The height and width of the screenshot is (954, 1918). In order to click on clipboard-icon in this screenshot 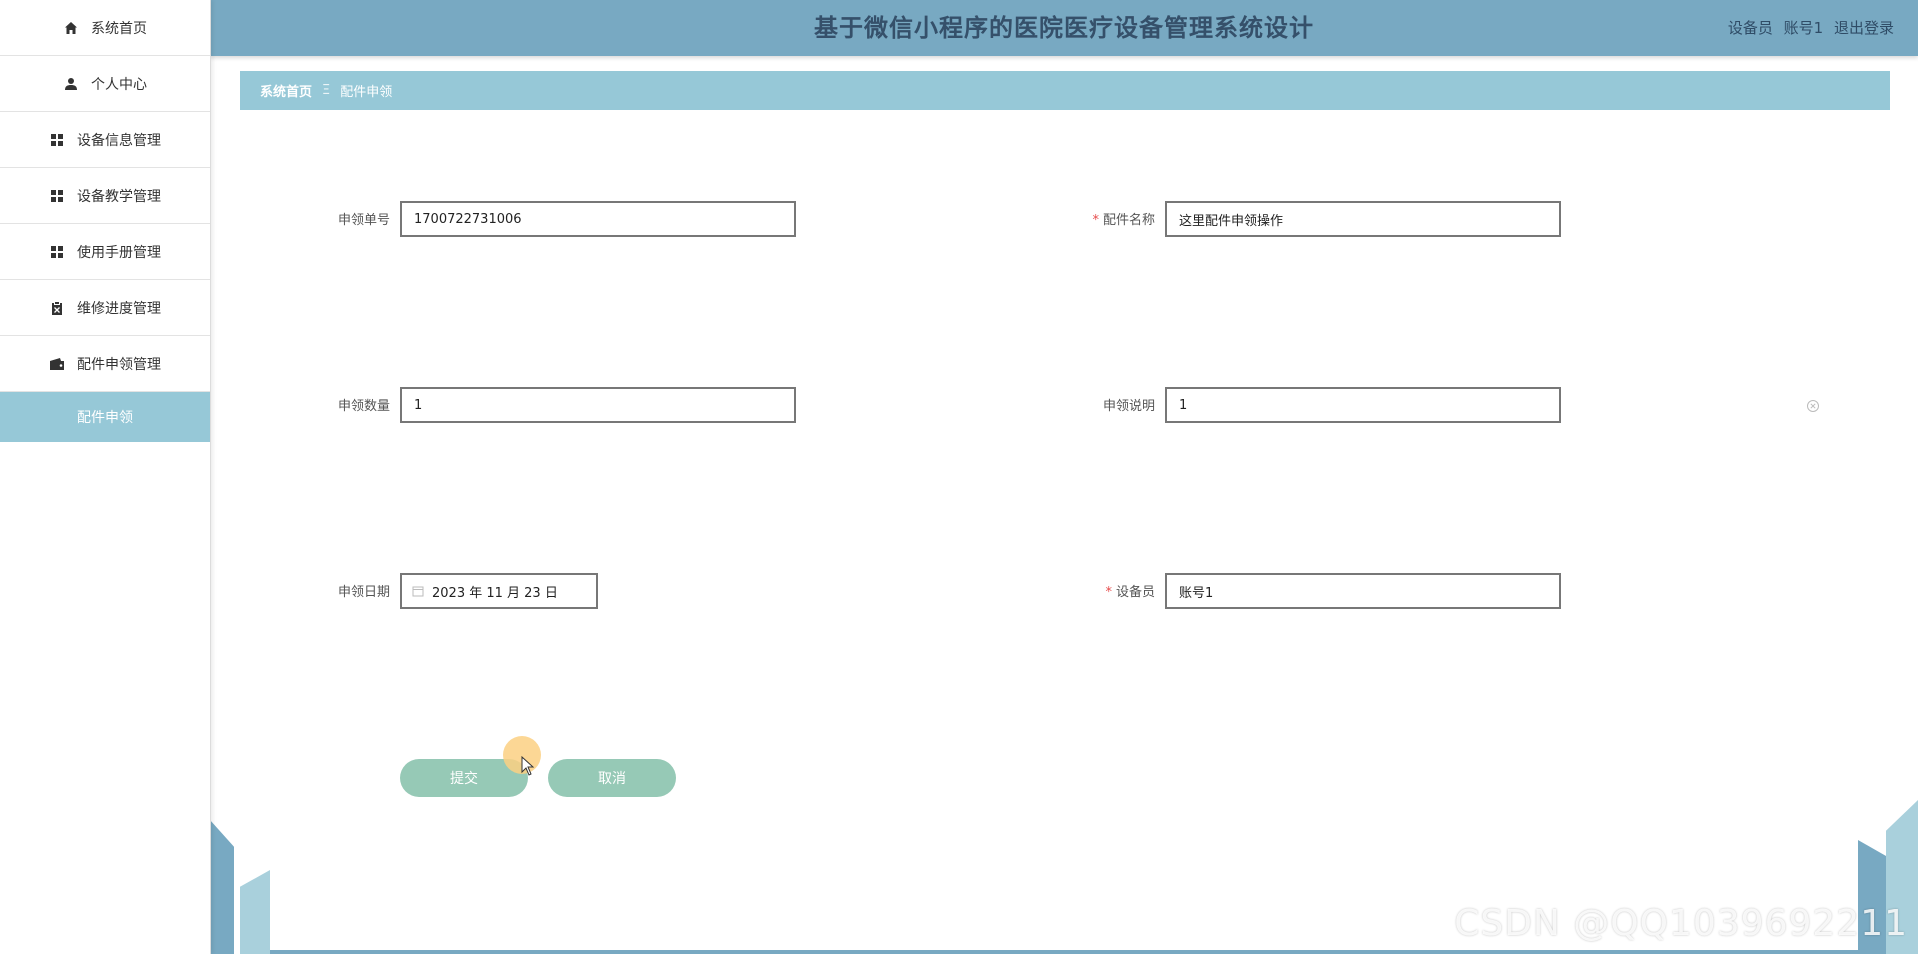, I will do `click(57, 308)`.